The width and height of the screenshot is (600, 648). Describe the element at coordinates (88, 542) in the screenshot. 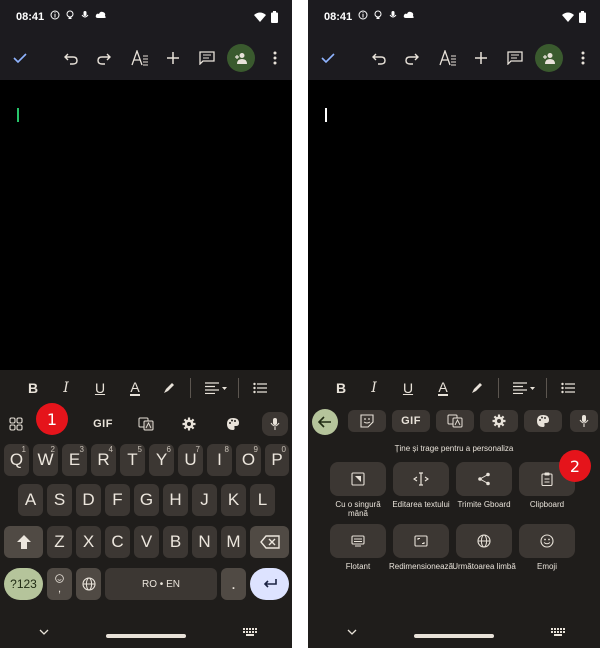

I see `key-x: X` at that location.